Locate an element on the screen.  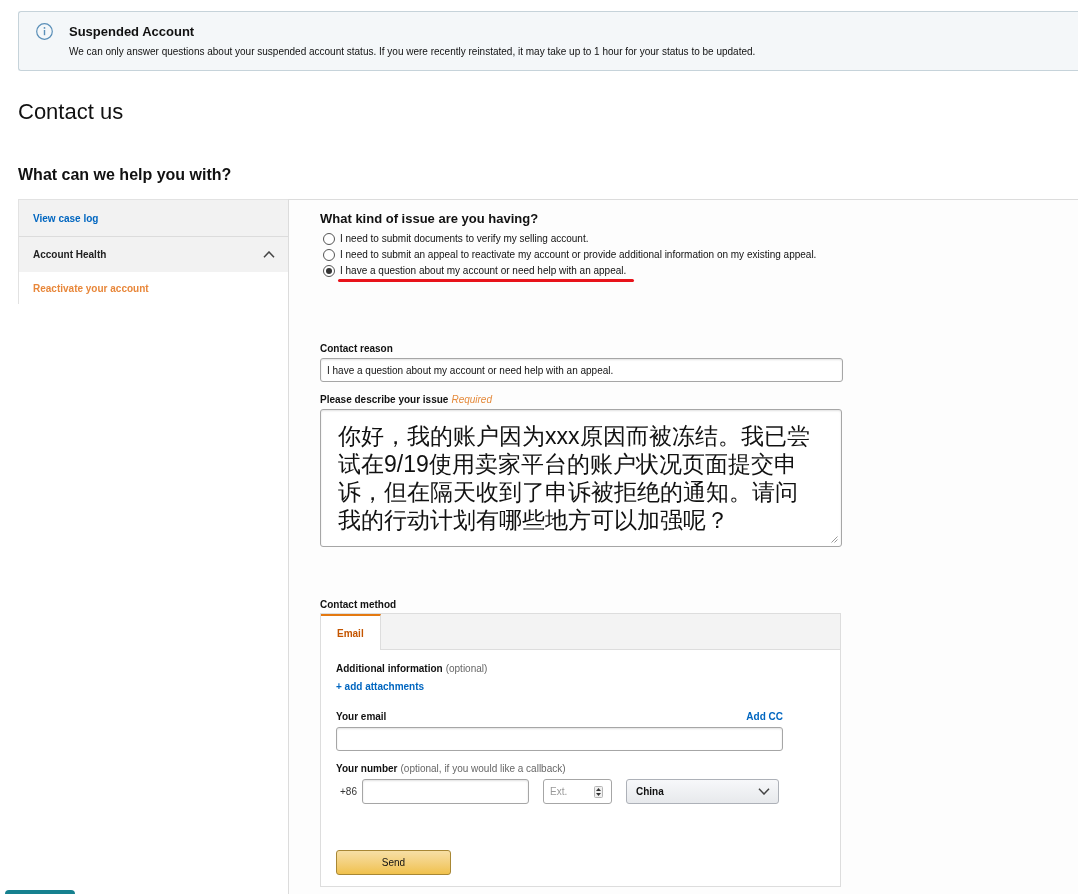
issue-textarea: 你好，我的账户因为xxx原因而被冻结。我已尝试在9/19使用卖家平台的账户状况页面提交申诉，但在隔天收到了申诉被拒绝的通知。请问我的行动计划有哪些地方可以加强呢？ is located at coordinates (581, 478).